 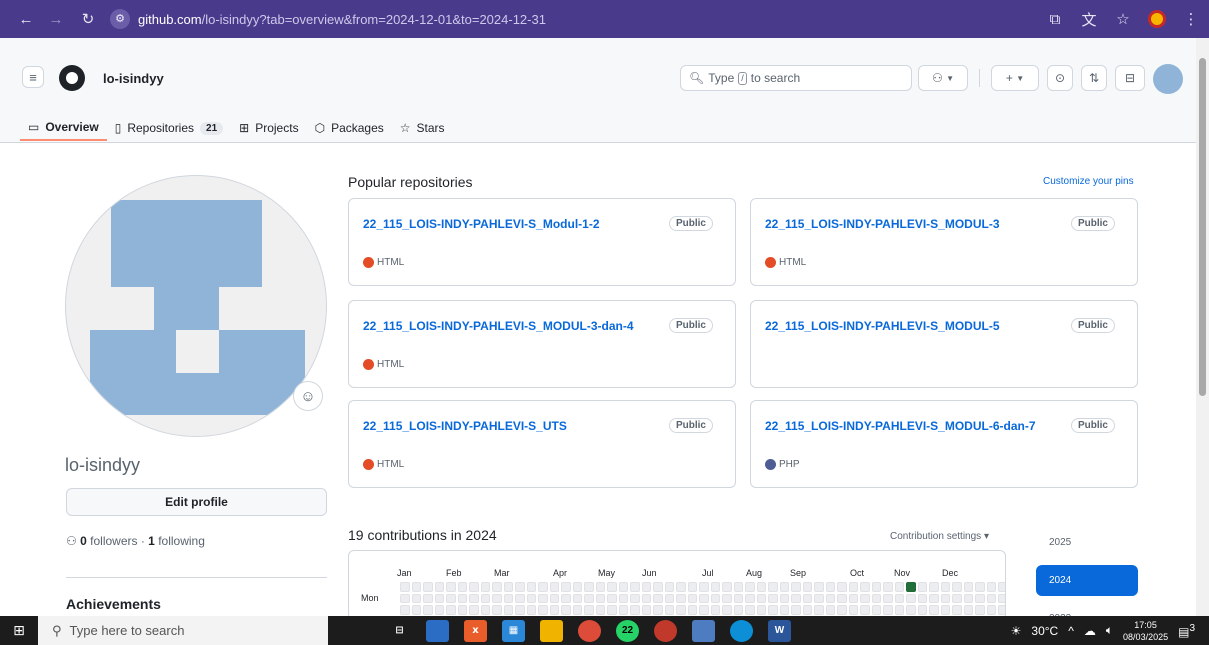 What do you see at coordinates (513, 630) in the screenshot?
I see `store-icon: ▦` at bounding box center [513, 630].